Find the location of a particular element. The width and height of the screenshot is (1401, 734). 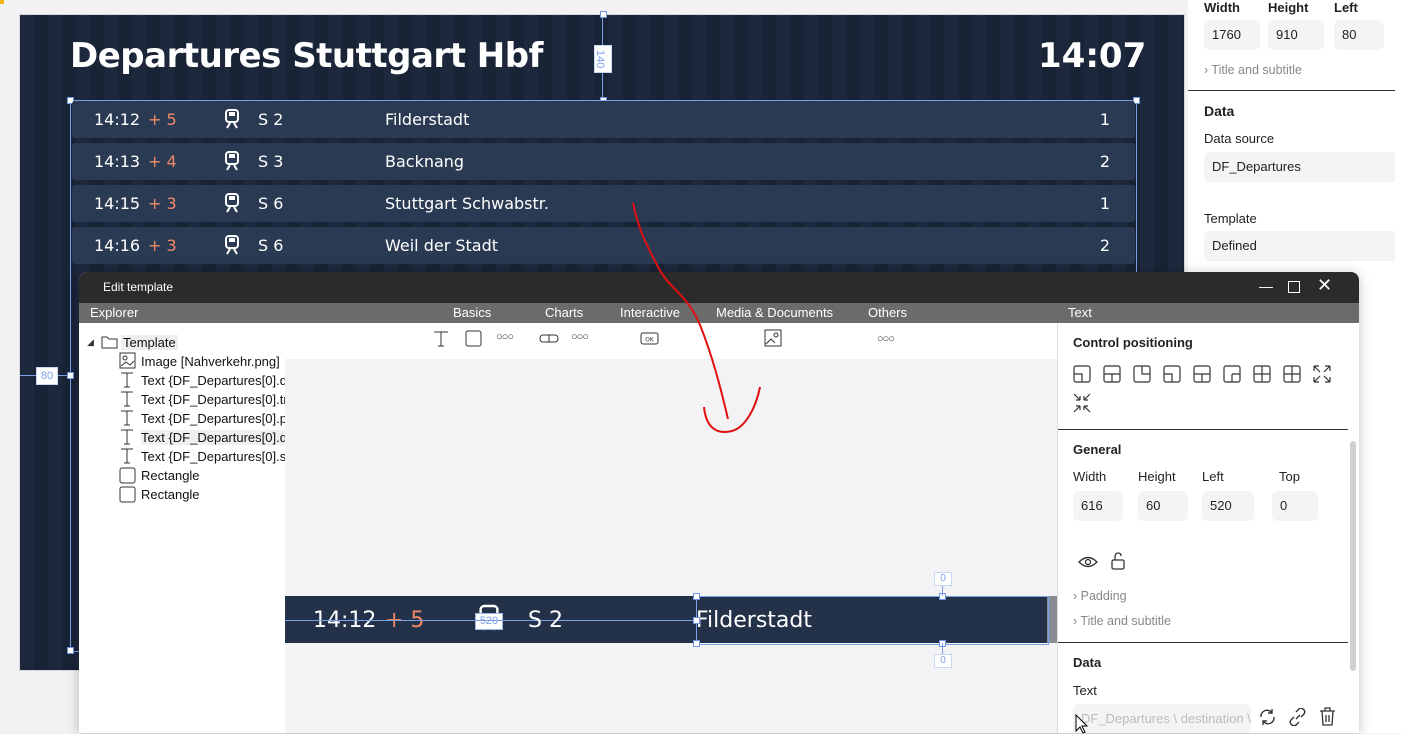

tree-item-image: Image [Nahverkehr.png] is located at coordinates (210, 361).